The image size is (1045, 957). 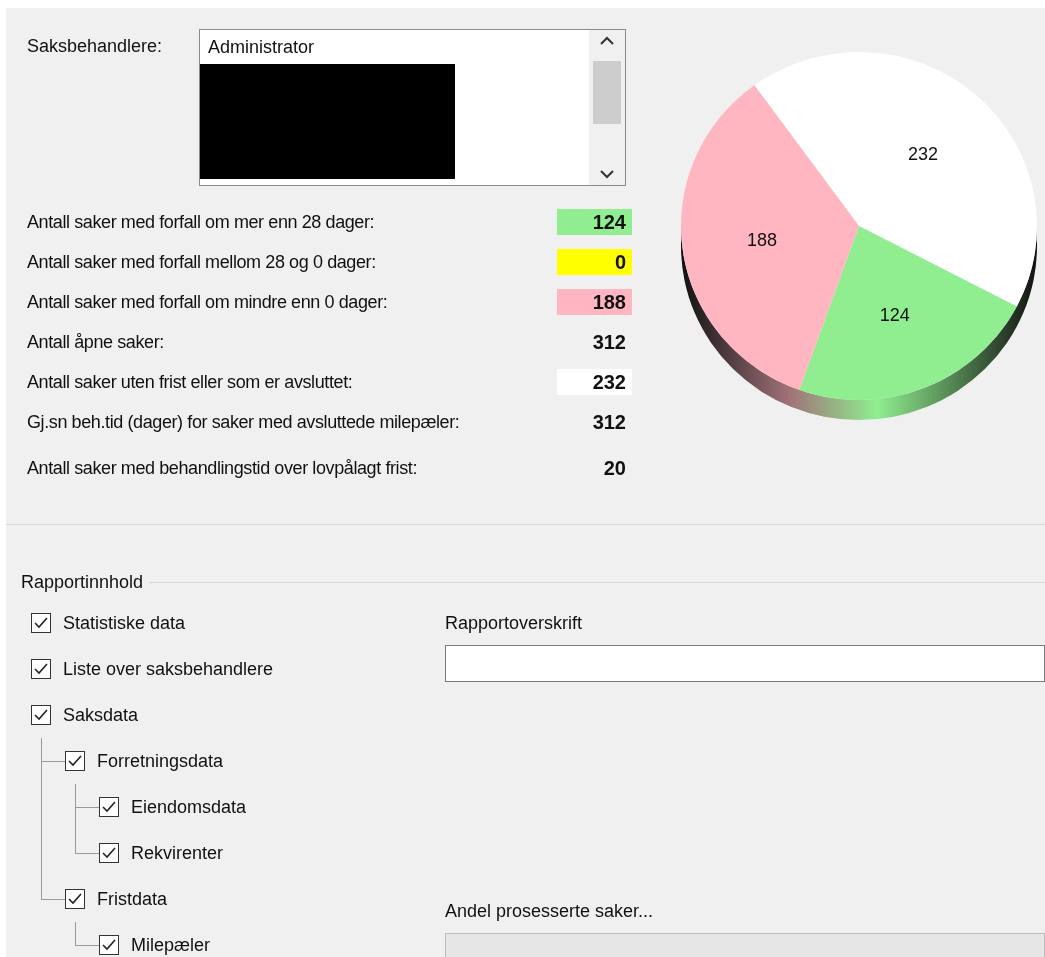 What do you see at coordinates (745, 663) in the screenshot?
I see `report-heading-field` at bounding box center [745, 663].